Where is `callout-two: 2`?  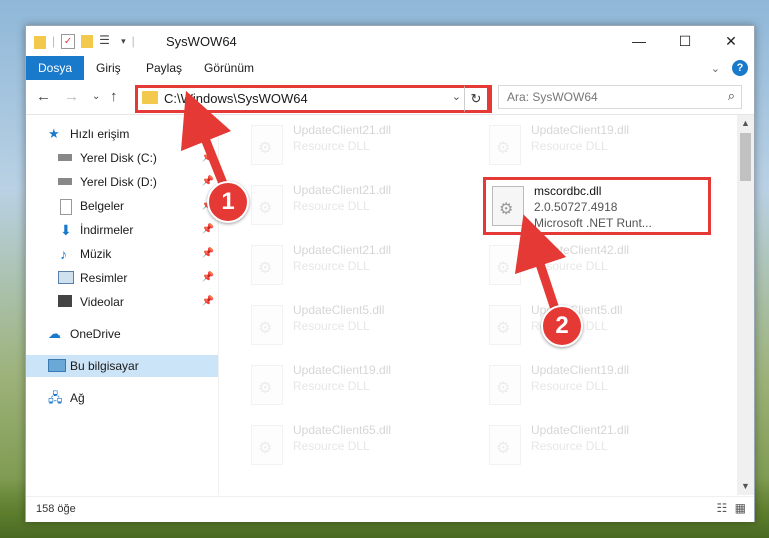 callout-two: 2 is located at coordinates (562, 326).